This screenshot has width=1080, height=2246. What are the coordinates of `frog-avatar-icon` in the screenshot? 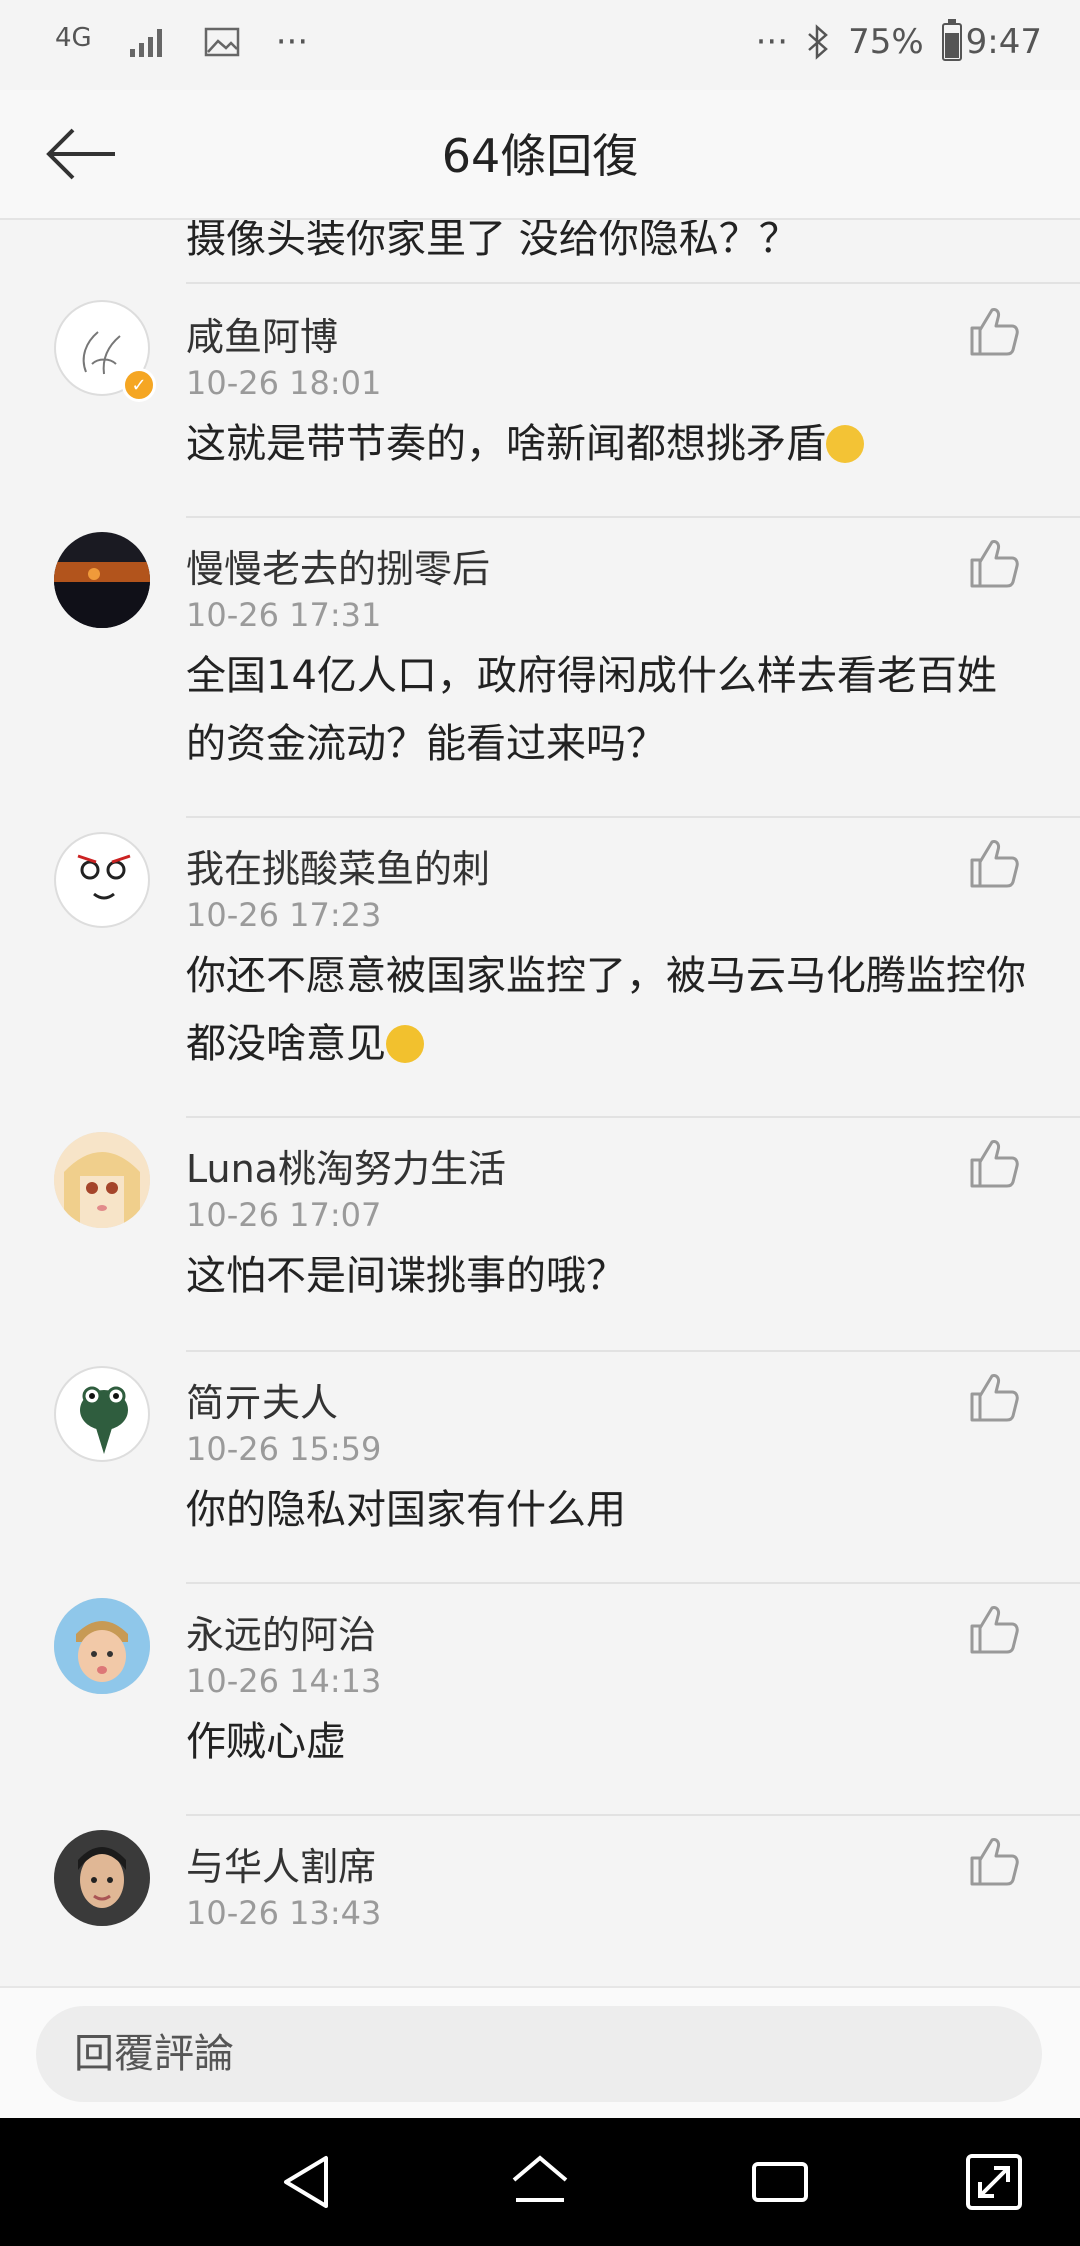 It's located at (102, 1414).